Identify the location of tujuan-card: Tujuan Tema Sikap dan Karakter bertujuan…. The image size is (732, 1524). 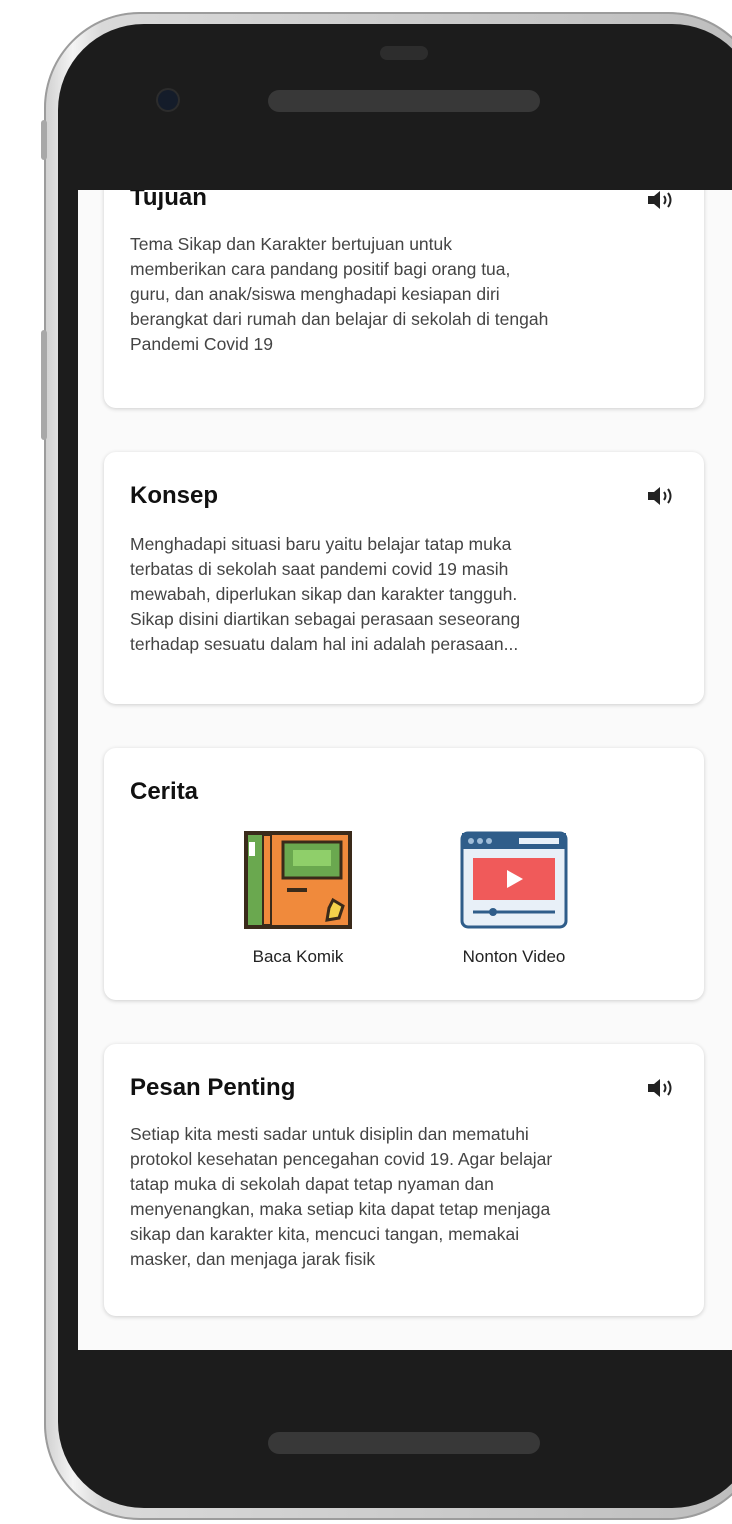
(404, 299).